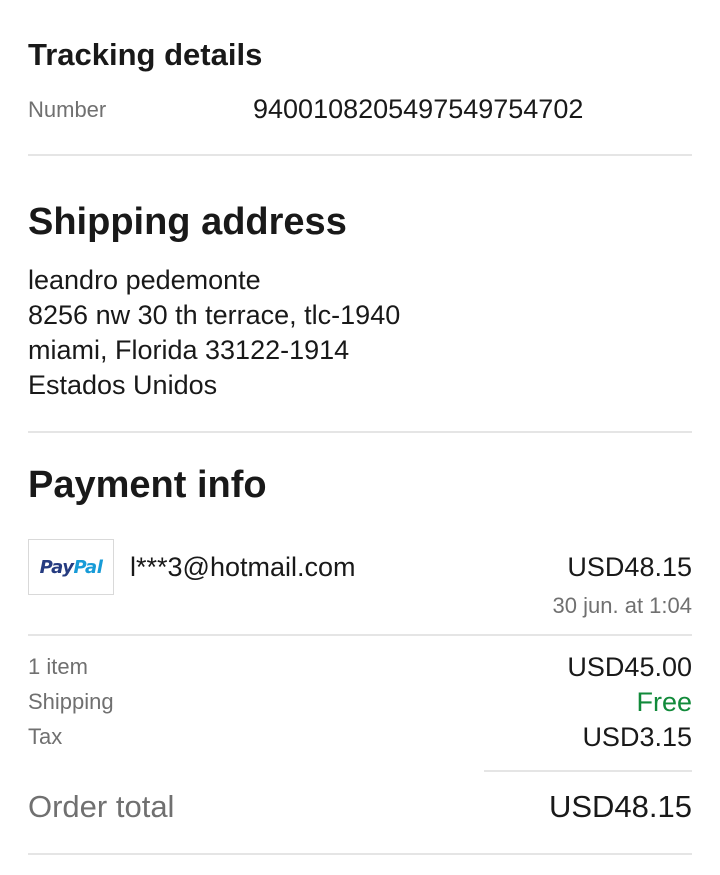 Image resolution: width=720 pixels, height=875 pixels. Describe the element at coordinates (629, 667) in the screenshot. I see `items-value: USD45.00` at that location.